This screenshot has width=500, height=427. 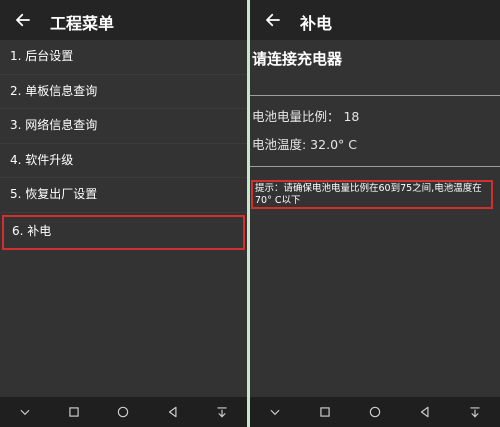 I want to click on app-bar: 补电, so click(x=375, y=20).